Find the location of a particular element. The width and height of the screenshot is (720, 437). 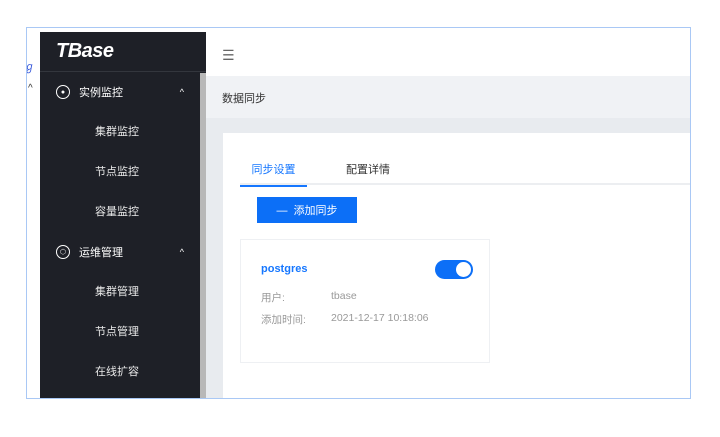

sync-toggle is located at coordinates (454, 269).